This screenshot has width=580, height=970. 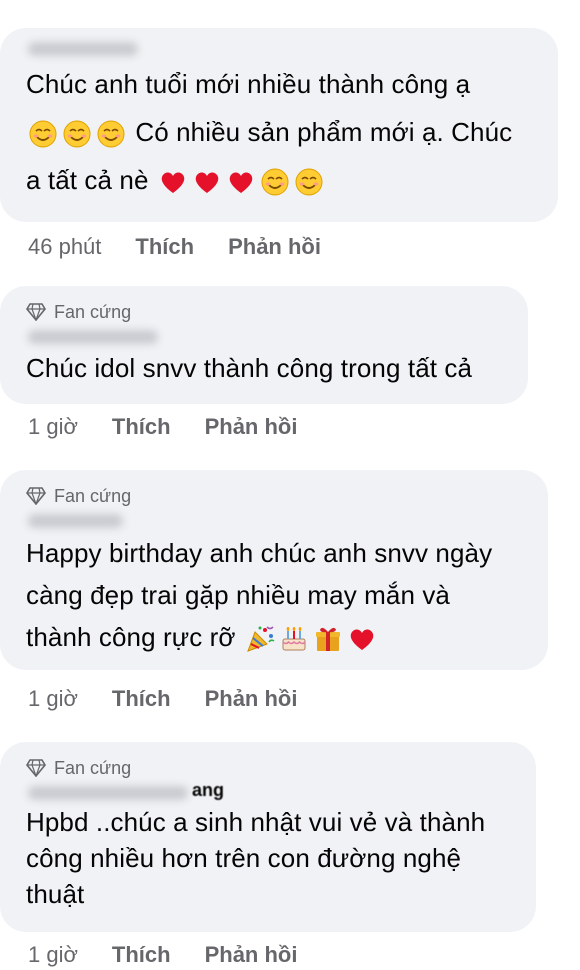 What do you see at coordinates (270, 792) in the screenshot?
I see `author-name-blurred: ang` at bounding box center [270, 792].